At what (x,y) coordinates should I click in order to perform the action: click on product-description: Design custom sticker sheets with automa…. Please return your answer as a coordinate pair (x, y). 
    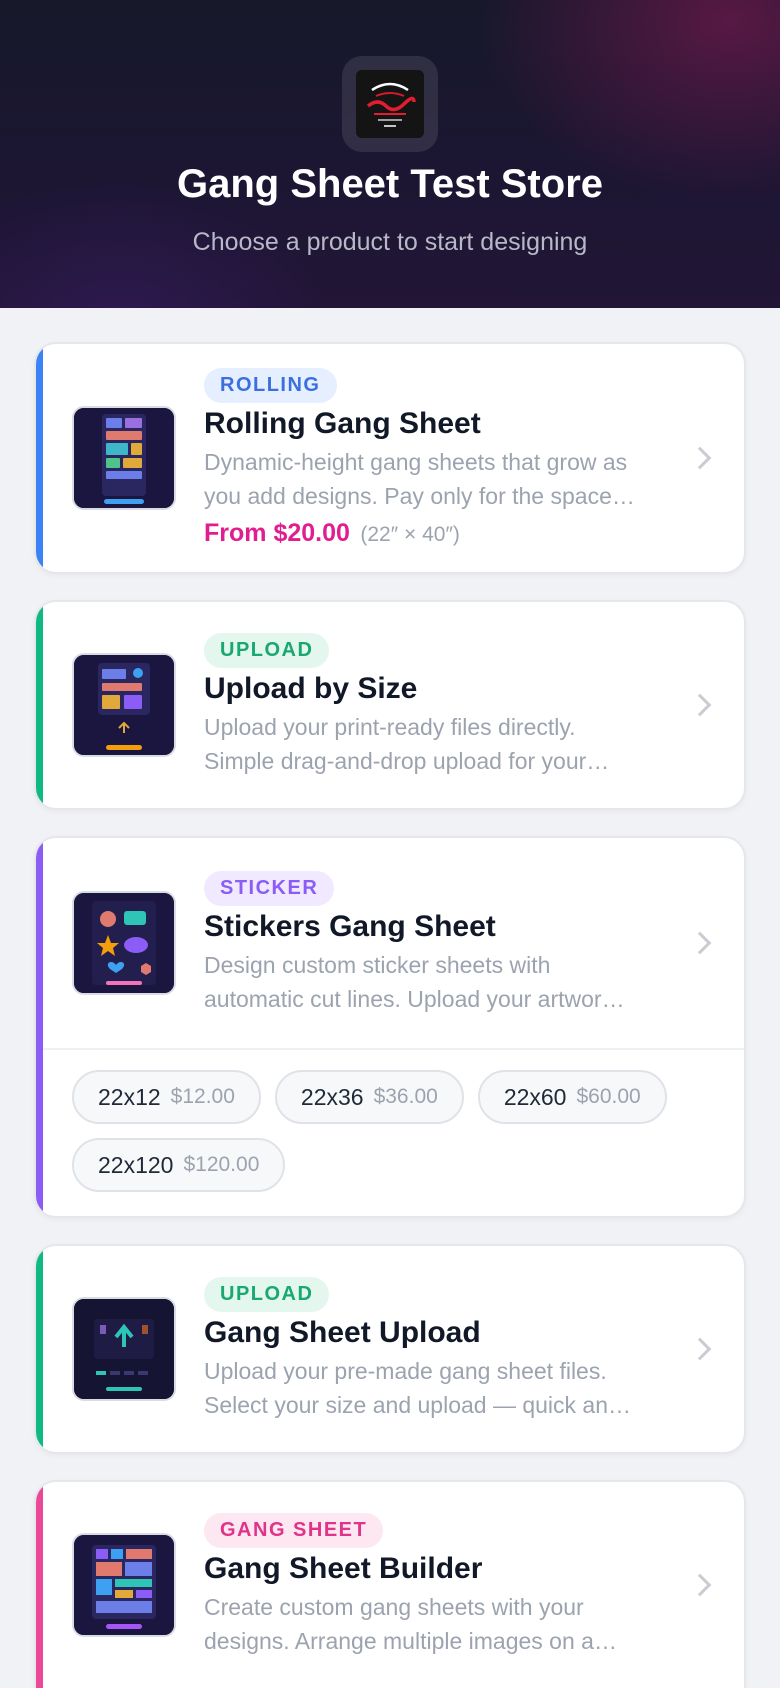
    Looking at the image, I should click on (439, 982).